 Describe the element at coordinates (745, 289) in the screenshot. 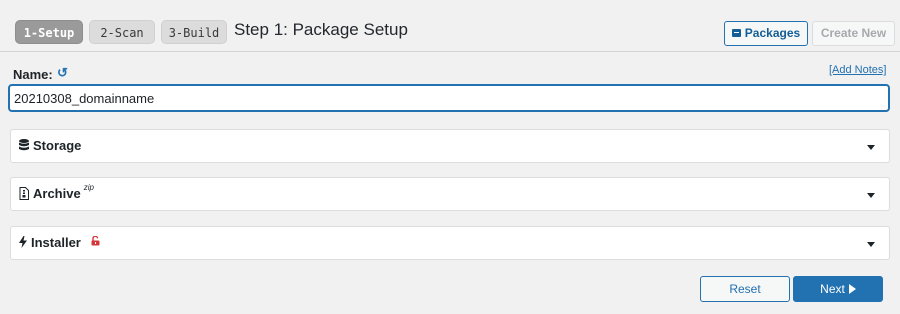

I see `reset-button: Reset` at that location.